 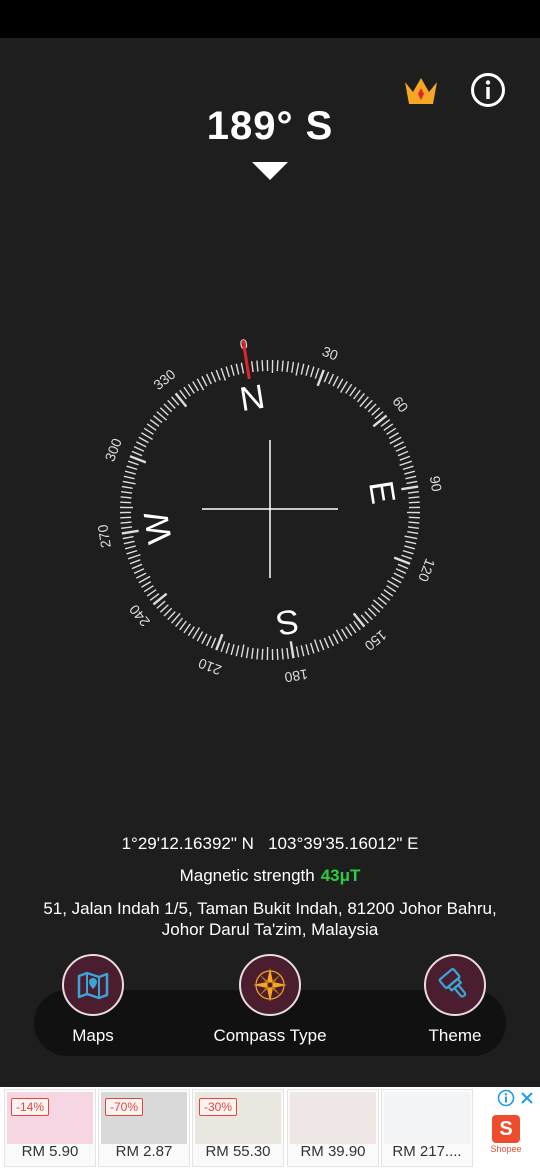 I want to click on shopee-logo-icon: S, so click(x=506, y=1129).